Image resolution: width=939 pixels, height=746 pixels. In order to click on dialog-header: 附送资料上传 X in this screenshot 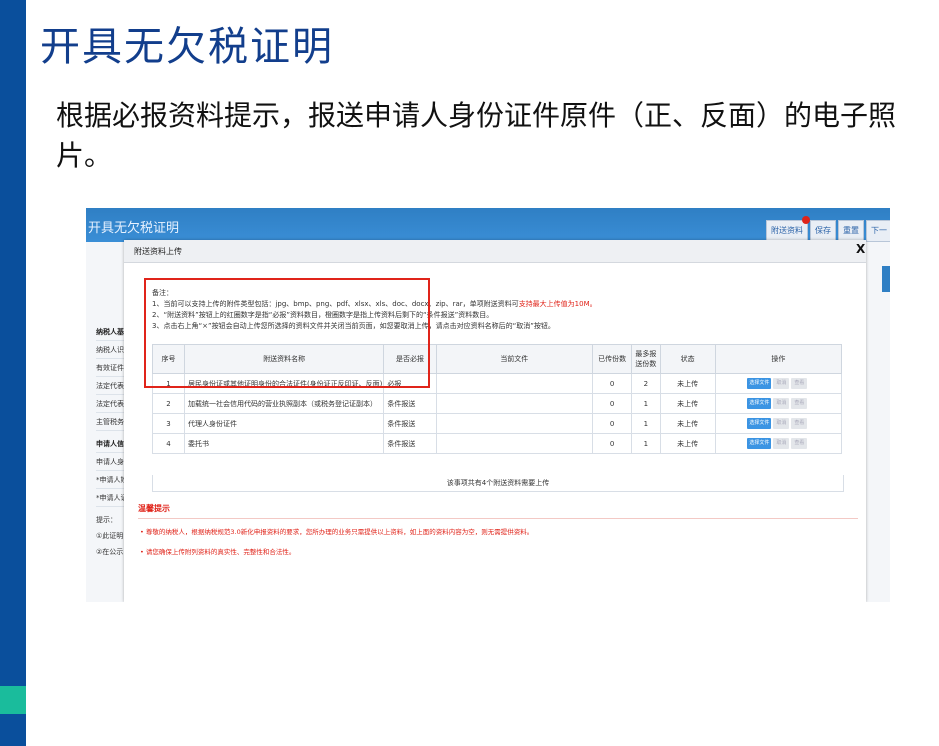, I will do `click(495, 251)`.